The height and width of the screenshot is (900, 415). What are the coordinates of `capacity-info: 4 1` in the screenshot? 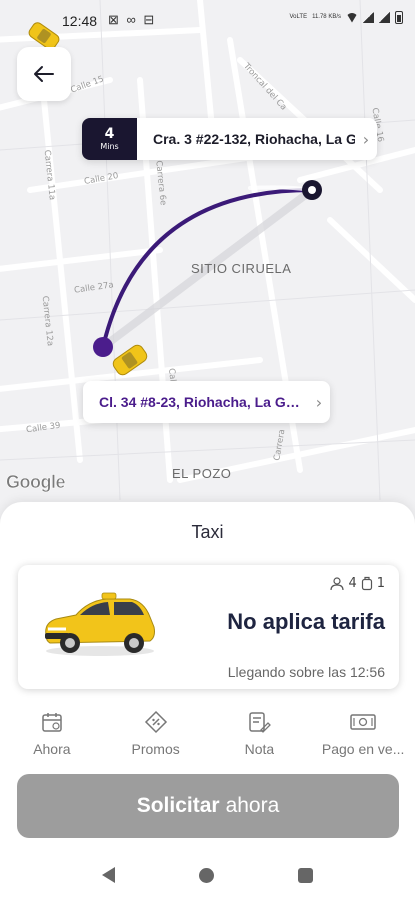 It's located at (357, 583).